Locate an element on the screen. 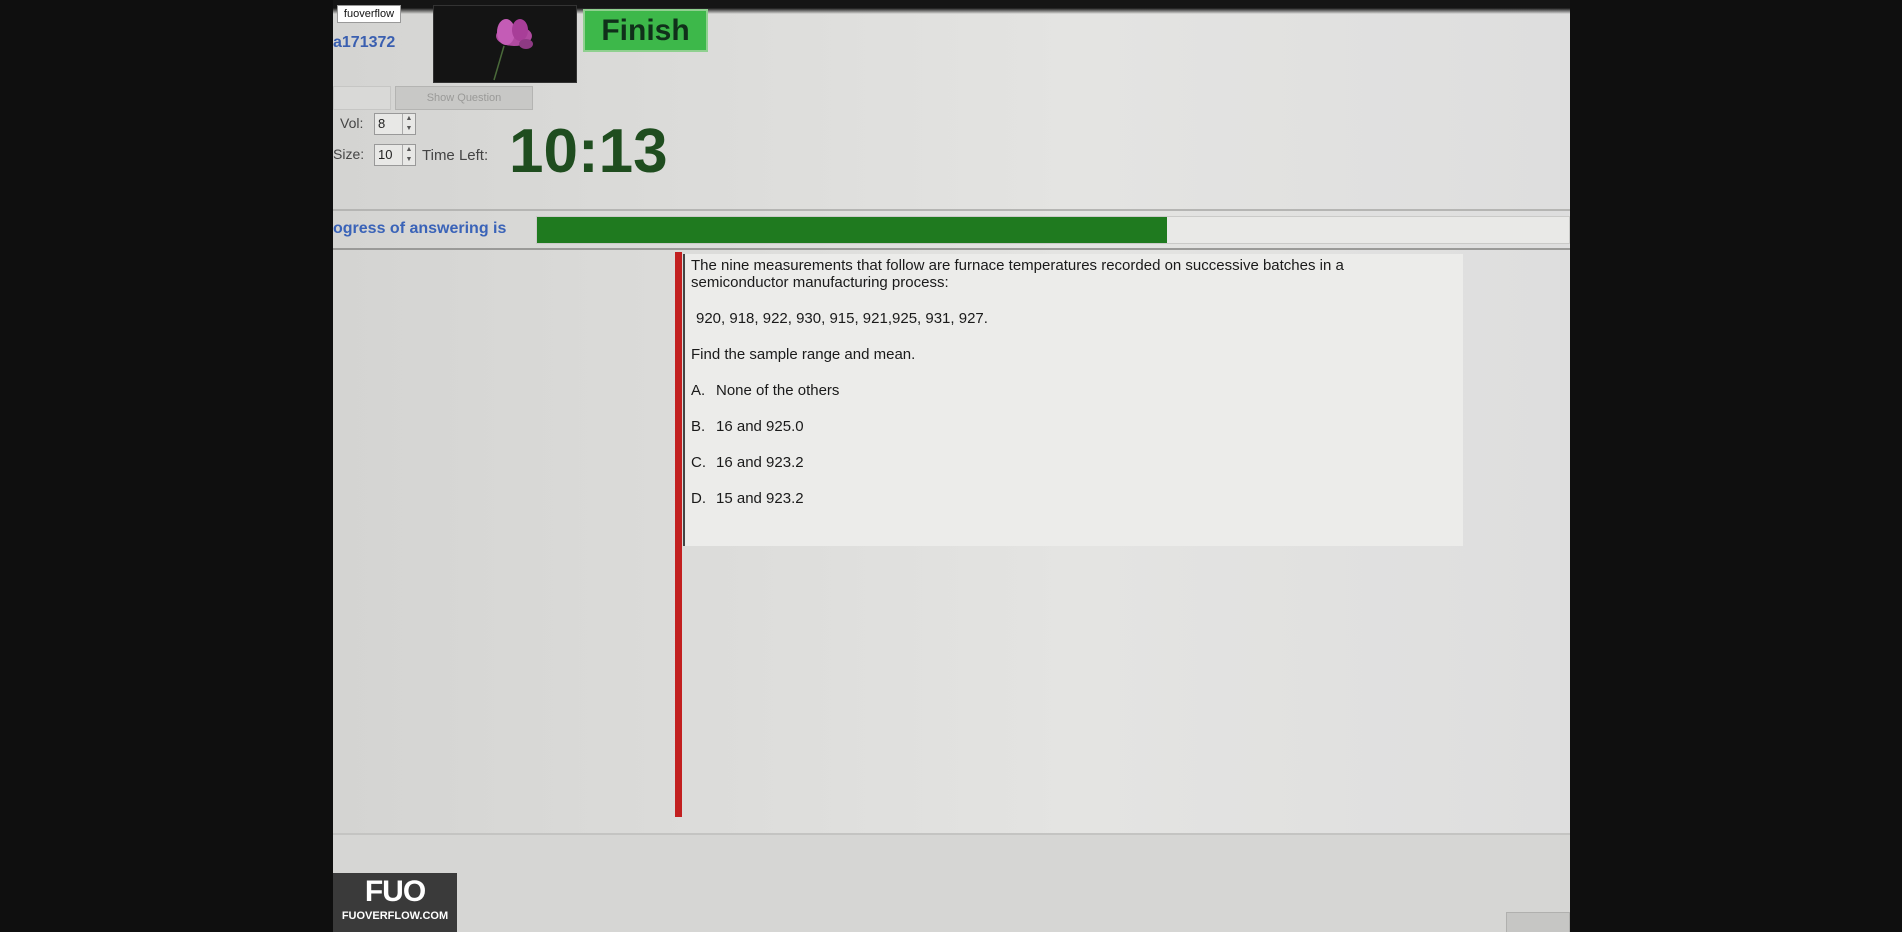 Image resolution: width=1902 pixels, height=932 pixels. bottom-bar is located at coordinates (951, 883).